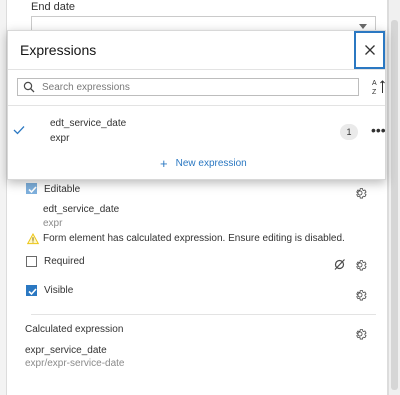  I want to click on required-checkbox, so click(31, 261).